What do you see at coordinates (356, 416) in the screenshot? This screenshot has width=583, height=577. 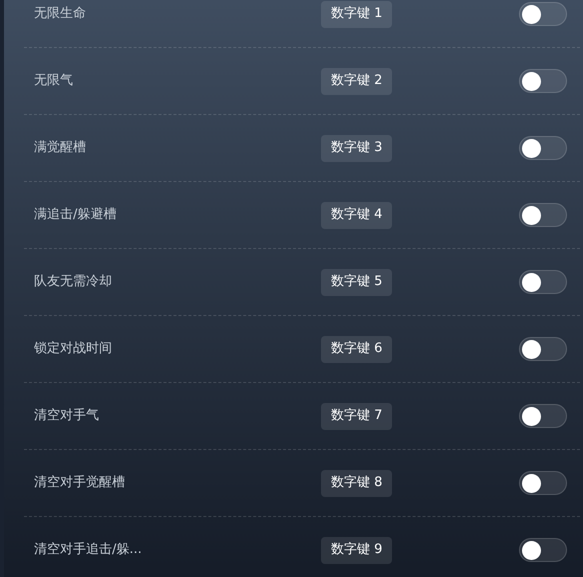 I see `hotkey-badge: 数字键 7` at bounding box center [356, 416].